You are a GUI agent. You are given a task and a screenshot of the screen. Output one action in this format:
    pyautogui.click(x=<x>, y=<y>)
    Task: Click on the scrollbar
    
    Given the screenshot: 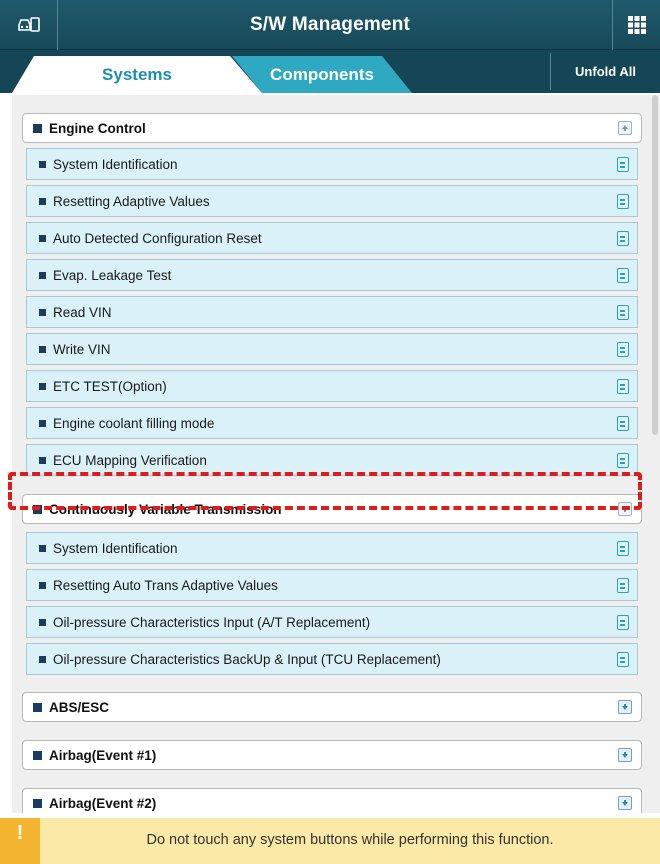 What is the action you would take?
    pyautogui.click(x=655, y=265)
    